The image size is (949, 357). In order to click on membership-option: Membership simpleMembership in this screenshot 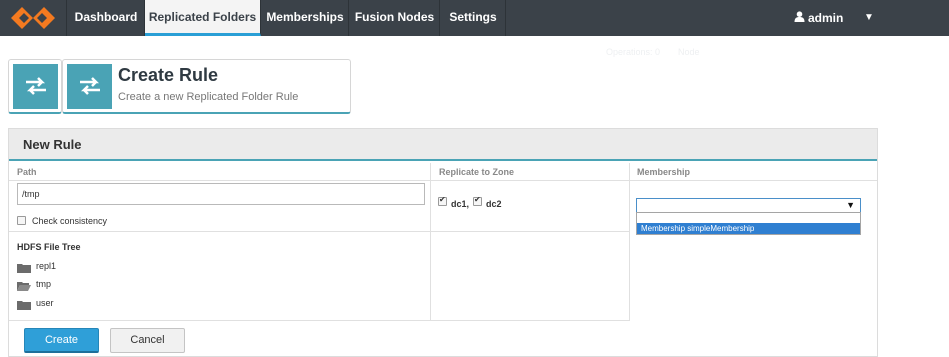, I will do `click(748, 228)`.